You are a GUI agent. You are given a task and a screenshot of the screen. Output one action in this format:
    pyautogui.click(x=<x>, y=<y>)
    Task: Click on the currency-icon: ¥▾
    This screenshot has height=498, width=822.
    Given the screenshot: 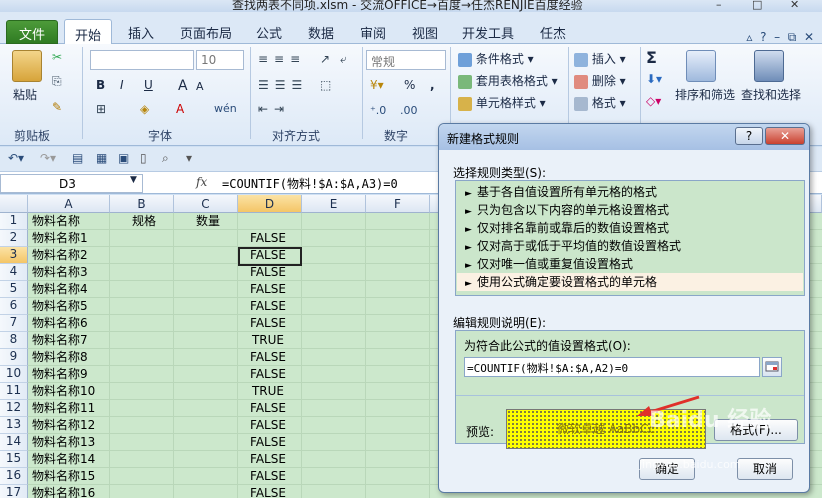 What is the action you would take?
    pyautogui.click(x=377, y=85)
    